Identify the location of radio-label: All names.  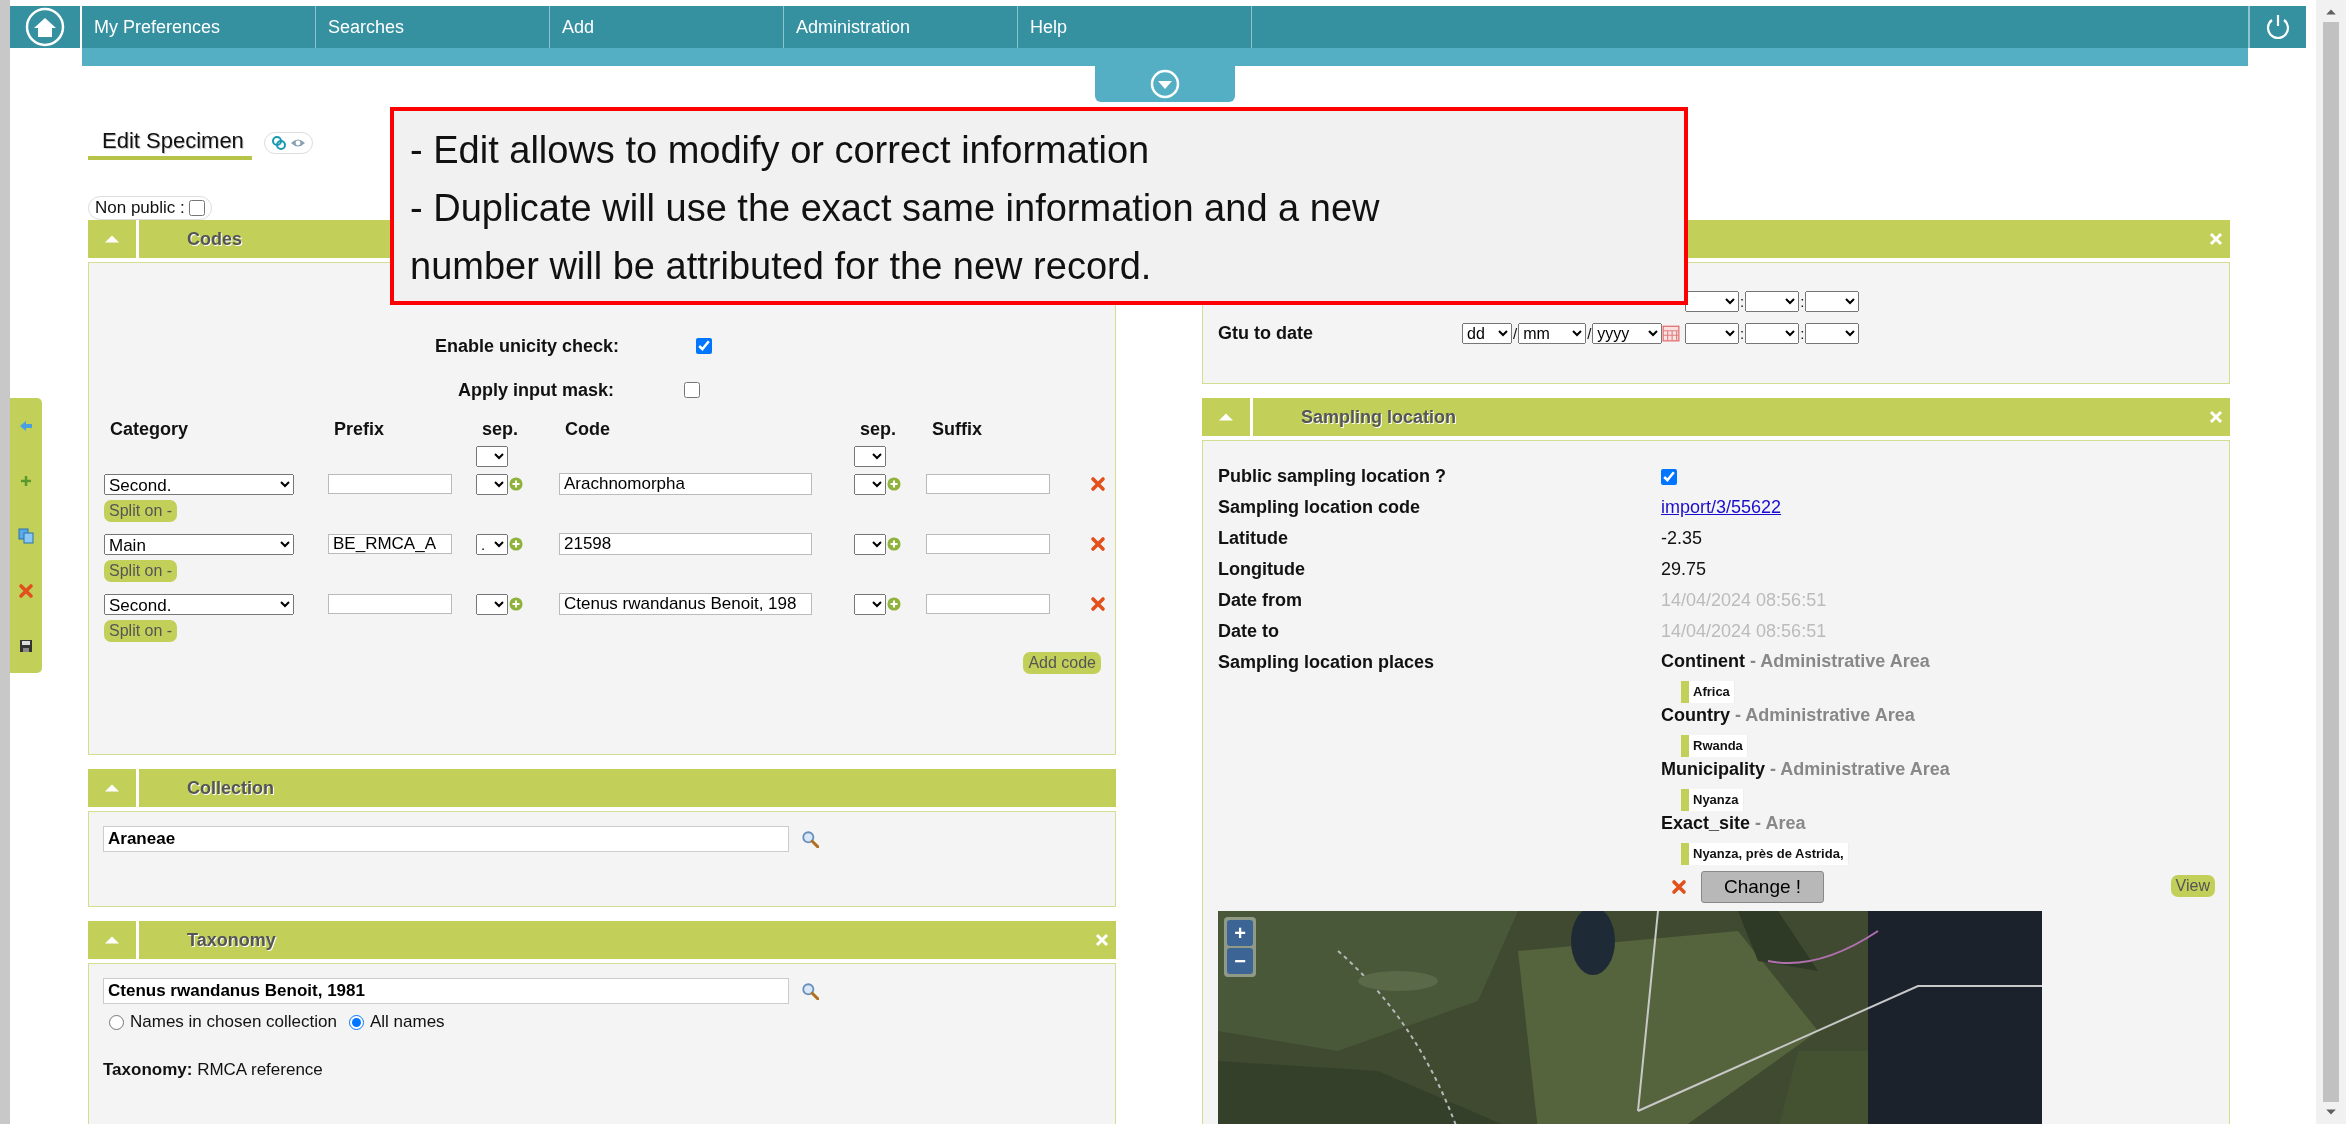
(407, 1022).